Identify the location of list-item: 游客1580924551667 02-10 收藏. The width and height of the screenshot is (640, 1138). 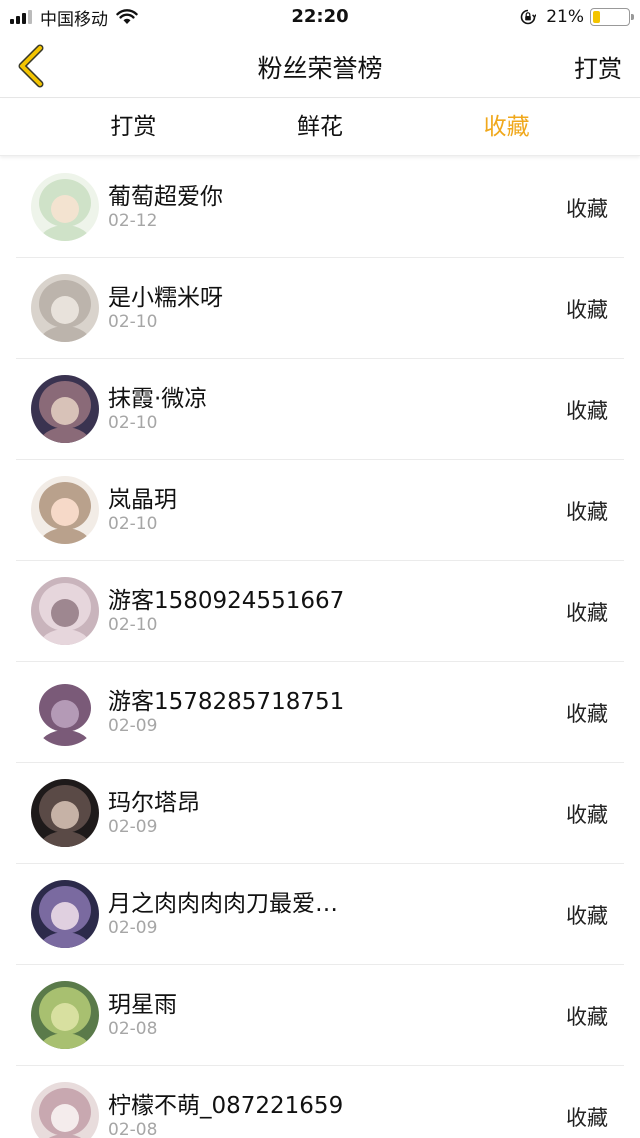
(320, 611).